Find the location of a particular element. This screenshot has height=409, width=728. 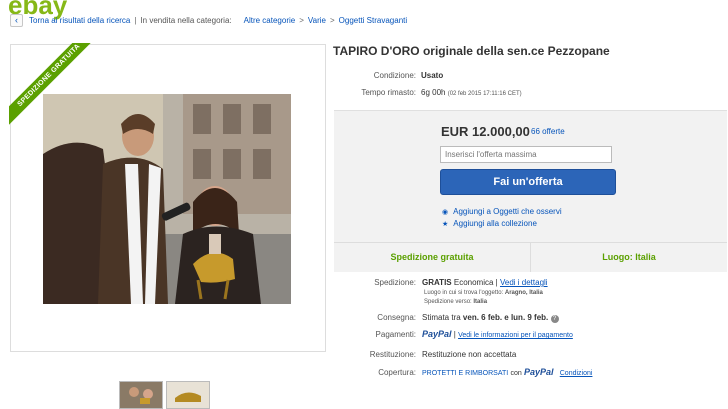

coverage-conditions-link: Condizioni is located at coordinates (576, 373).